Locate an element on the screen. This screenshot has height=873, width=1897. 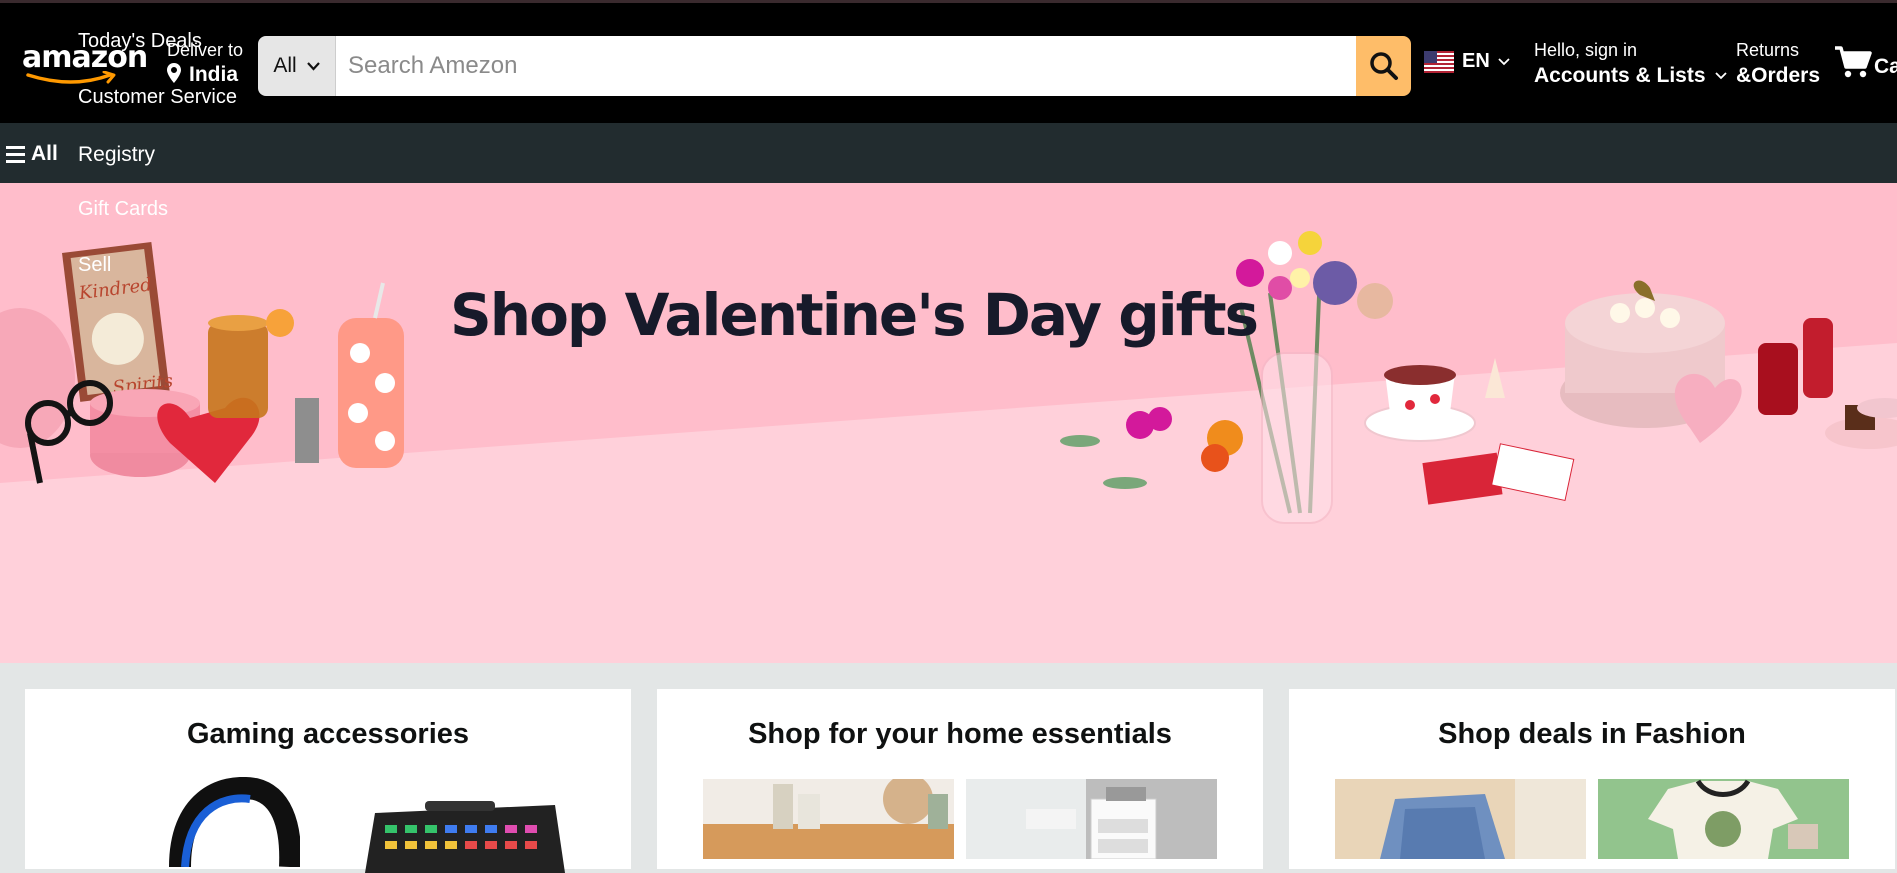
sell-link: Sell is located at coordinates (94, 265).